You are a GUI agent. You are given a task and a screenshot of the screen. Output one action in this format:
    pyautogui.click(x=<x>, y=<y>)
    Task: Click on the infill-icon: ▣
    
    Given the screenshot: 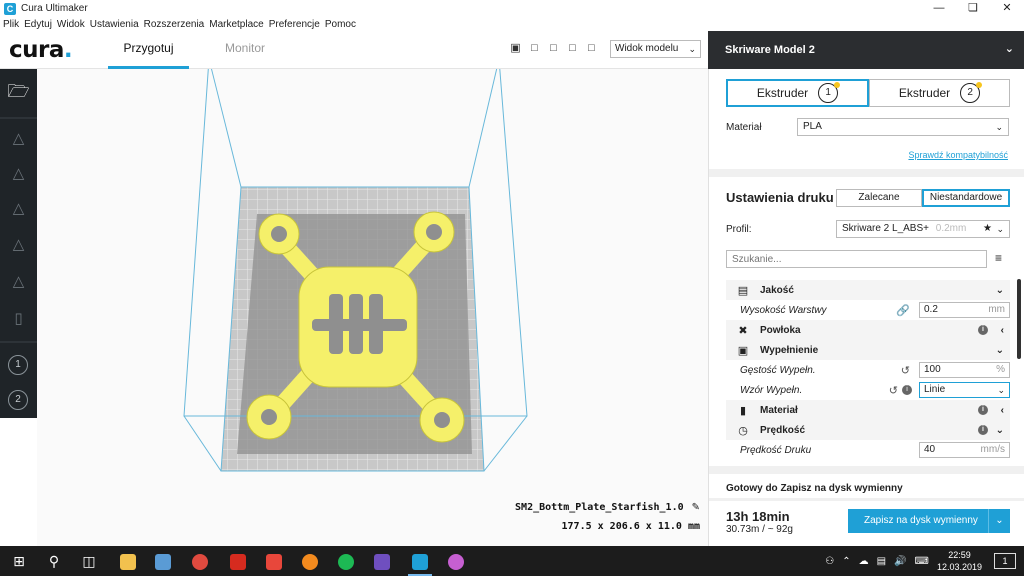 What is the action you would take?
    pyautogui.click(x=743, y=350)
    